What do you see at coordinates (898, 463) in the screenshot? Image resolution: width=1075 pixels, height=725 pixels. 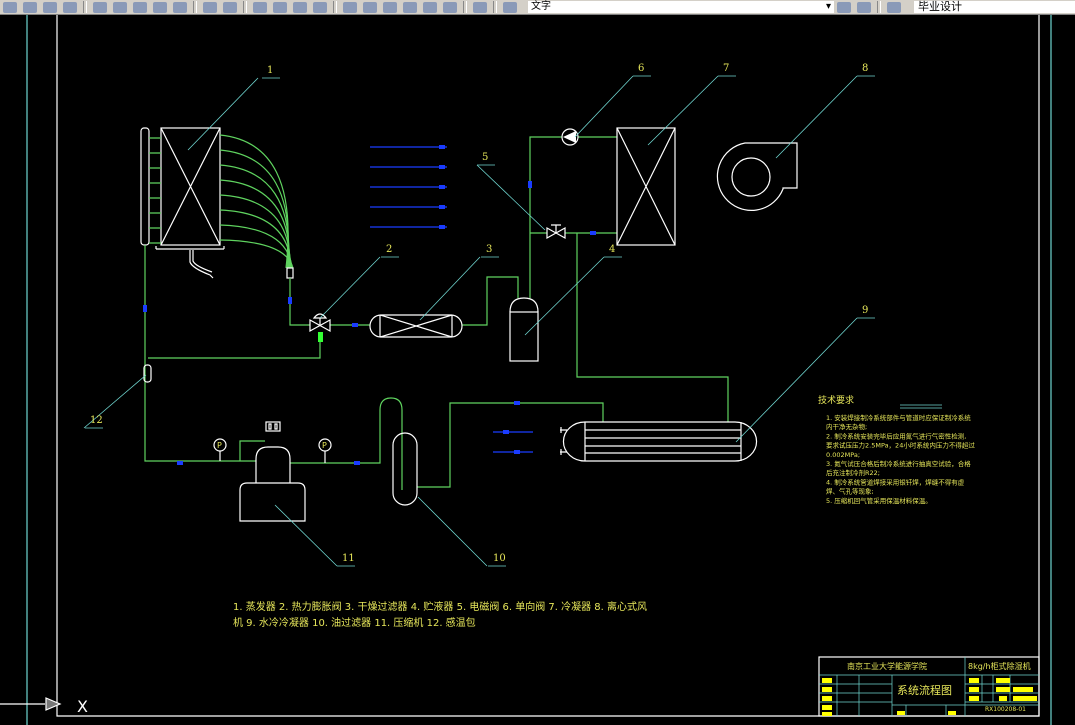 I see `tech-requirement-line: 3. 氮气试压合格后制冷系统进行抽真空试验，合格` at bounding box center [898, 463].